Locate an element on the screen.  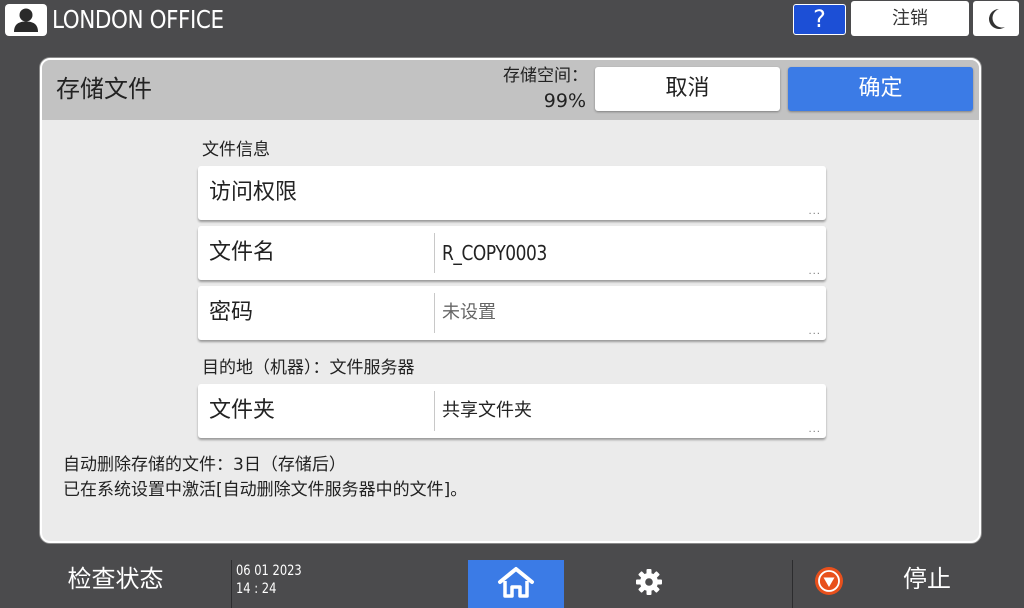
storage-label: 存储空间： is located at coordinates (545, 76).